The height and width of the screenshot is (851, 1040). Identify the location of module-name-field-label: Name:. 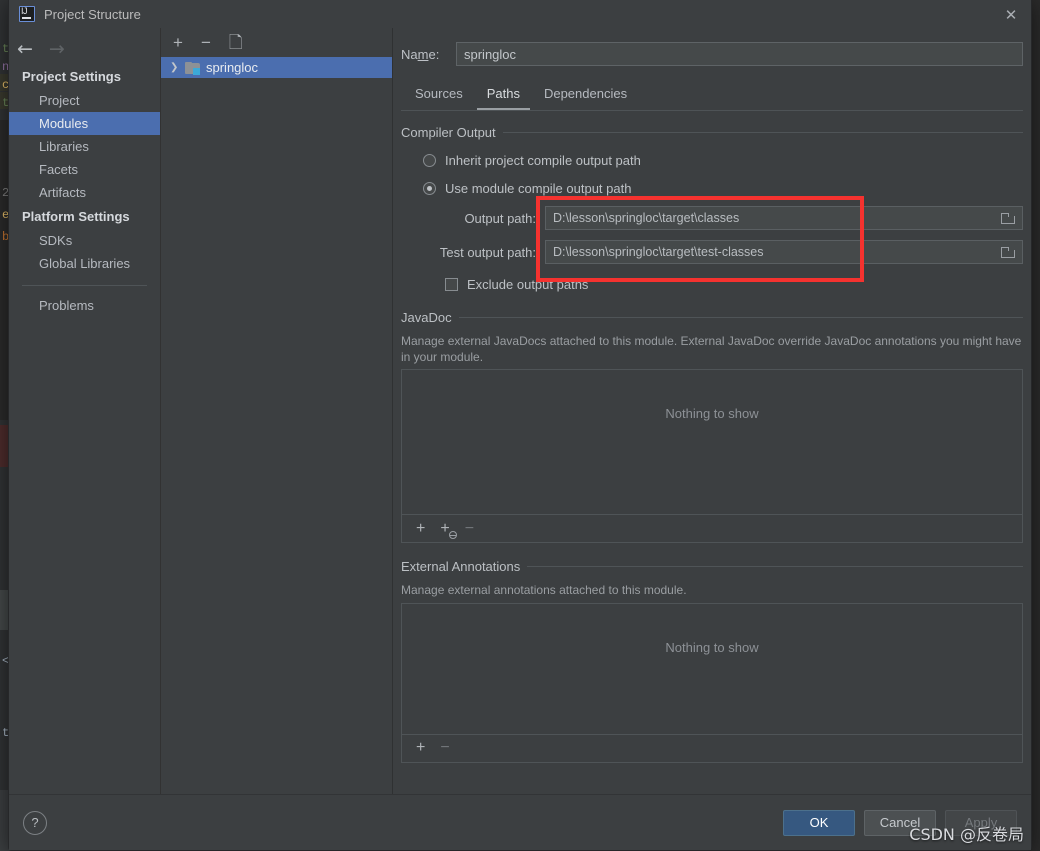
(420, 54).